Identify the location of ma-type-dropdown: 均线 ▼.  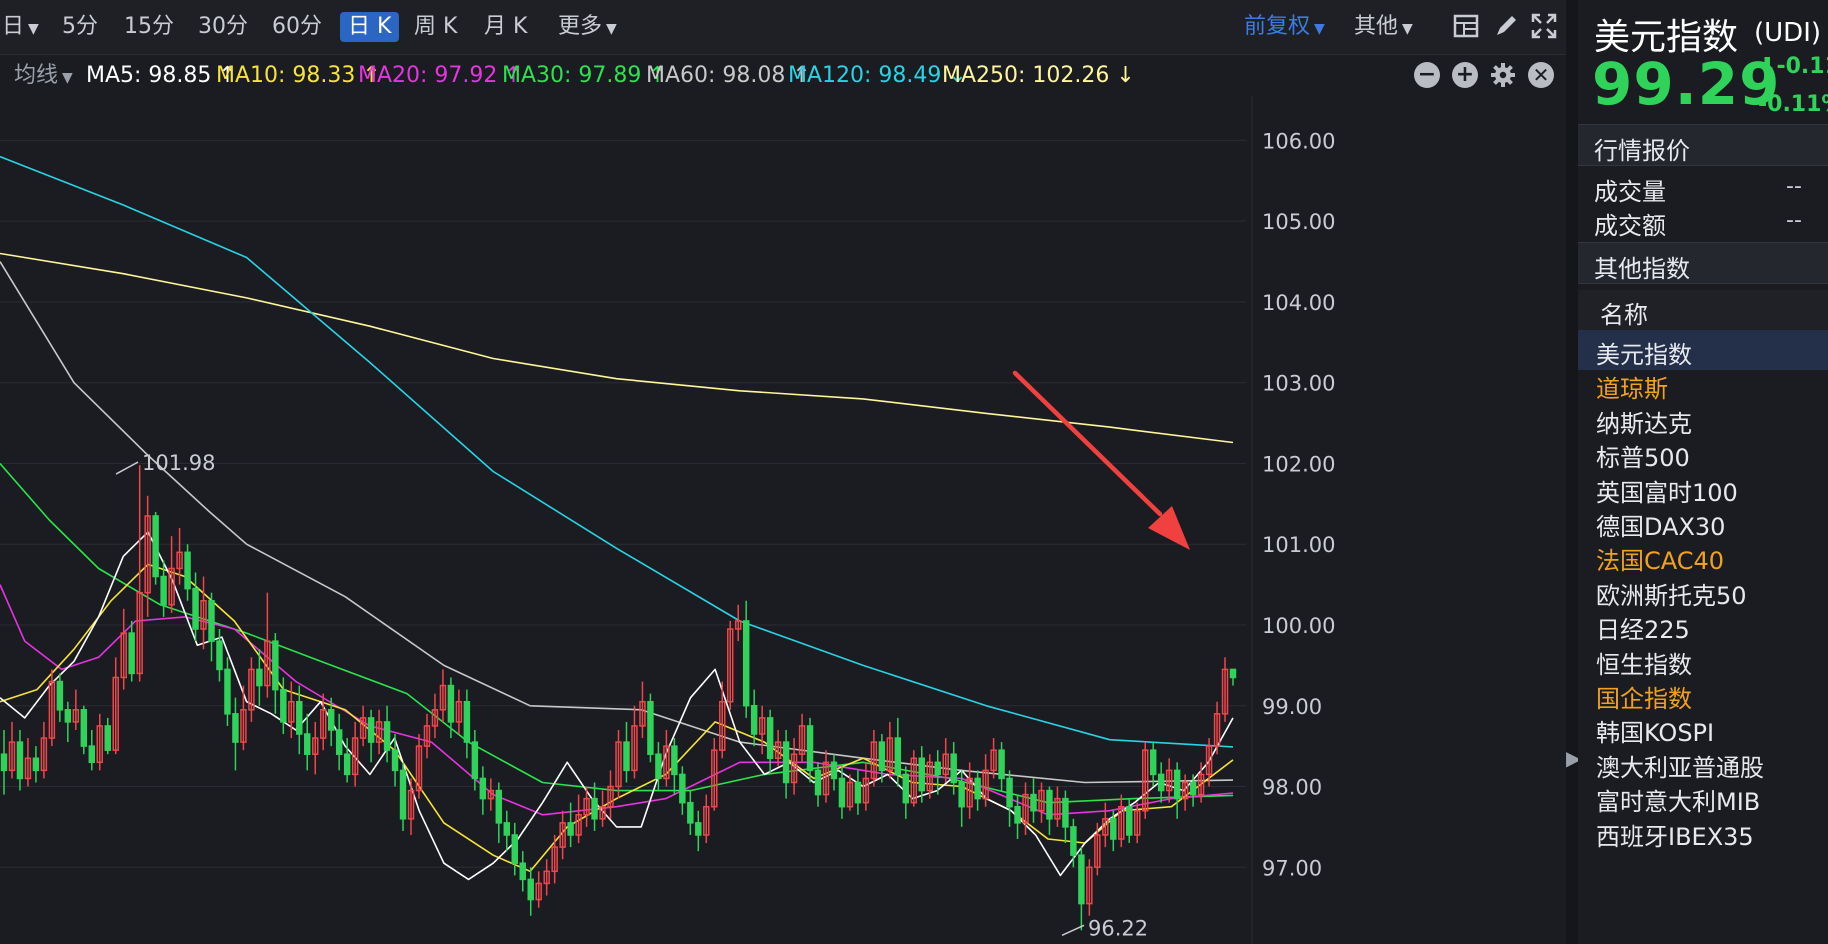
(43, 77).